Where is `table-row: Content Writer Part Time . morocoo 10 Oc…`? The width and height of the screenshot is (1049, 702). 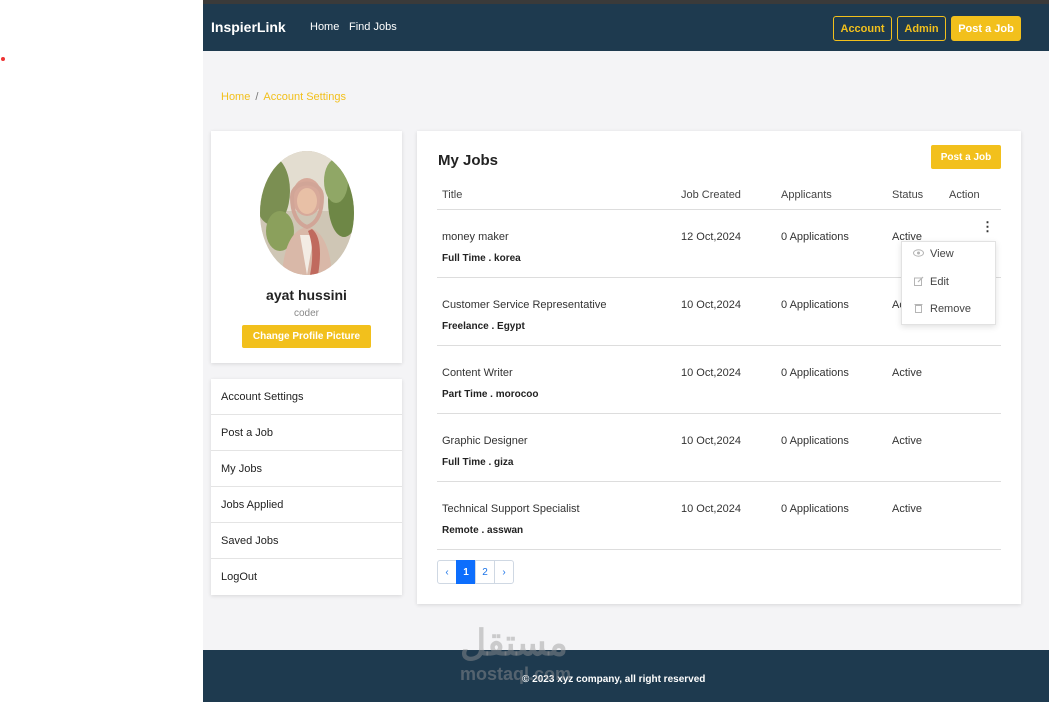
table-row: Content Writer Part Time . morocoo 10 Oc… is located at coordinates (719, 380).